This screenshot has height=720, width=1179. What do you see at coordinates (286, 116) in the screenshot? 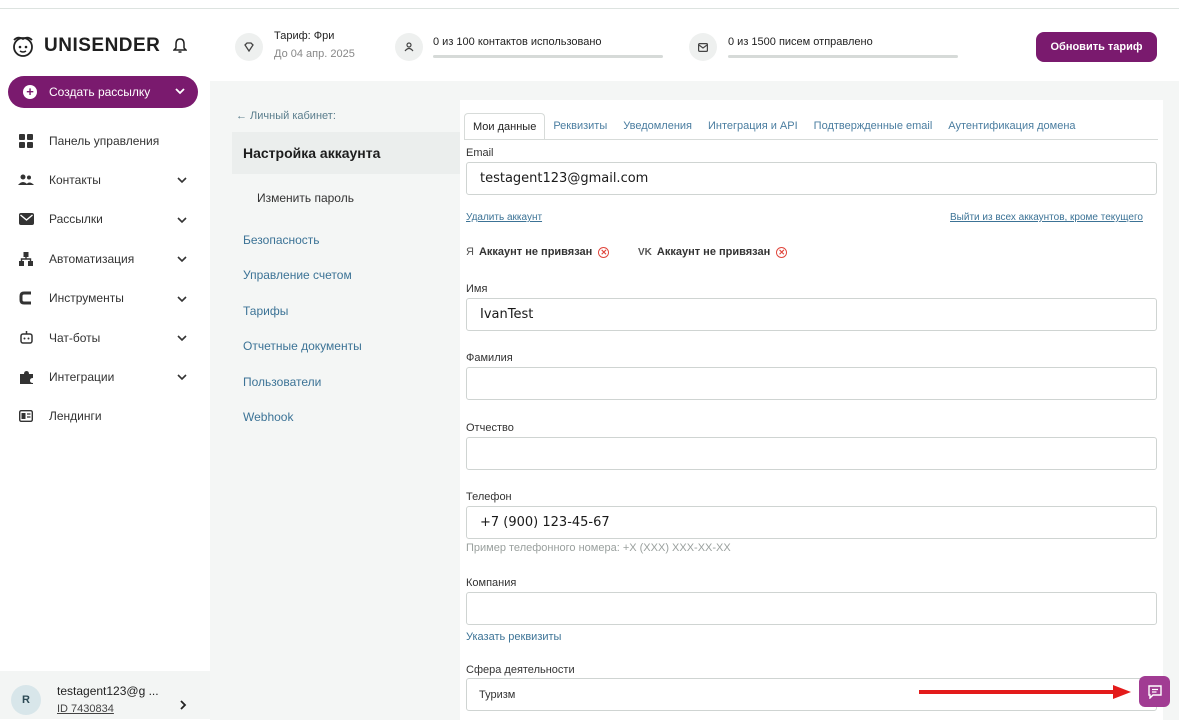
I see `back-to-cabinet-link: ← Личный кабинет:` at bounding box center [286, 116].